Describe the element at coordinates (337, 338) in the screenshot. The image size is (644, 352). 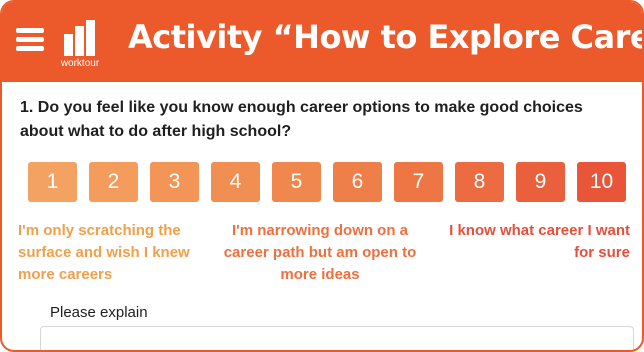
I see `explain-textarea` at that location.